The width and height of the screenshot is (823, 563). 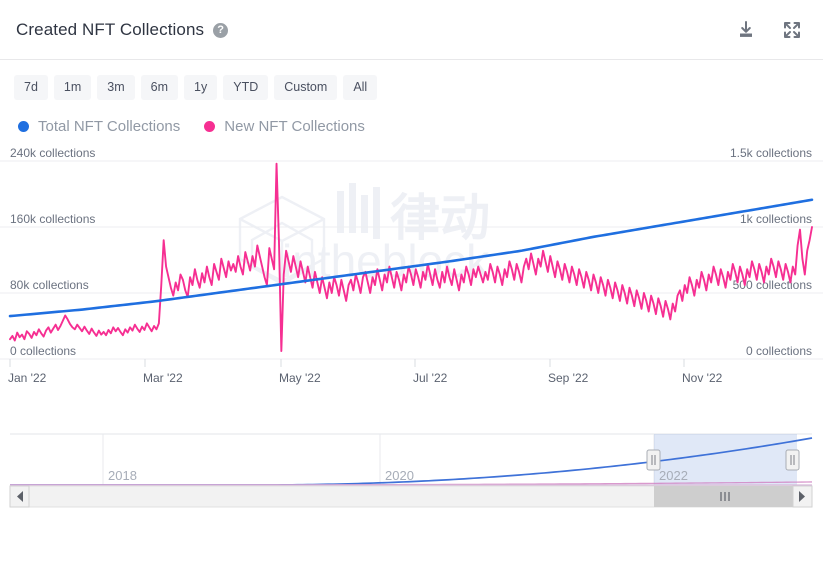 I want to click on x-tick-jan-22: Jan '22, so click(x=27, y=378).